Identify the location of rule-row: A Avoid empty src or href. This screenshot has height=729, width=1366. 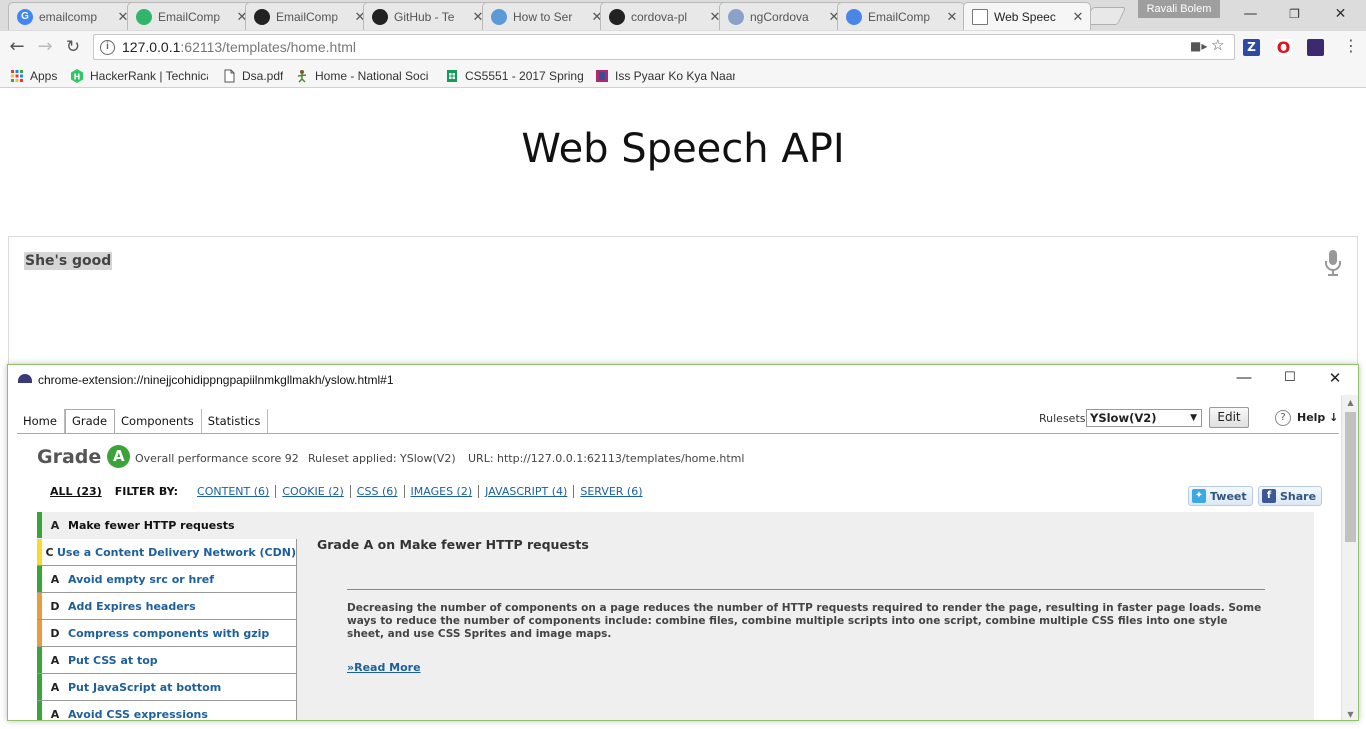
(167, 579).